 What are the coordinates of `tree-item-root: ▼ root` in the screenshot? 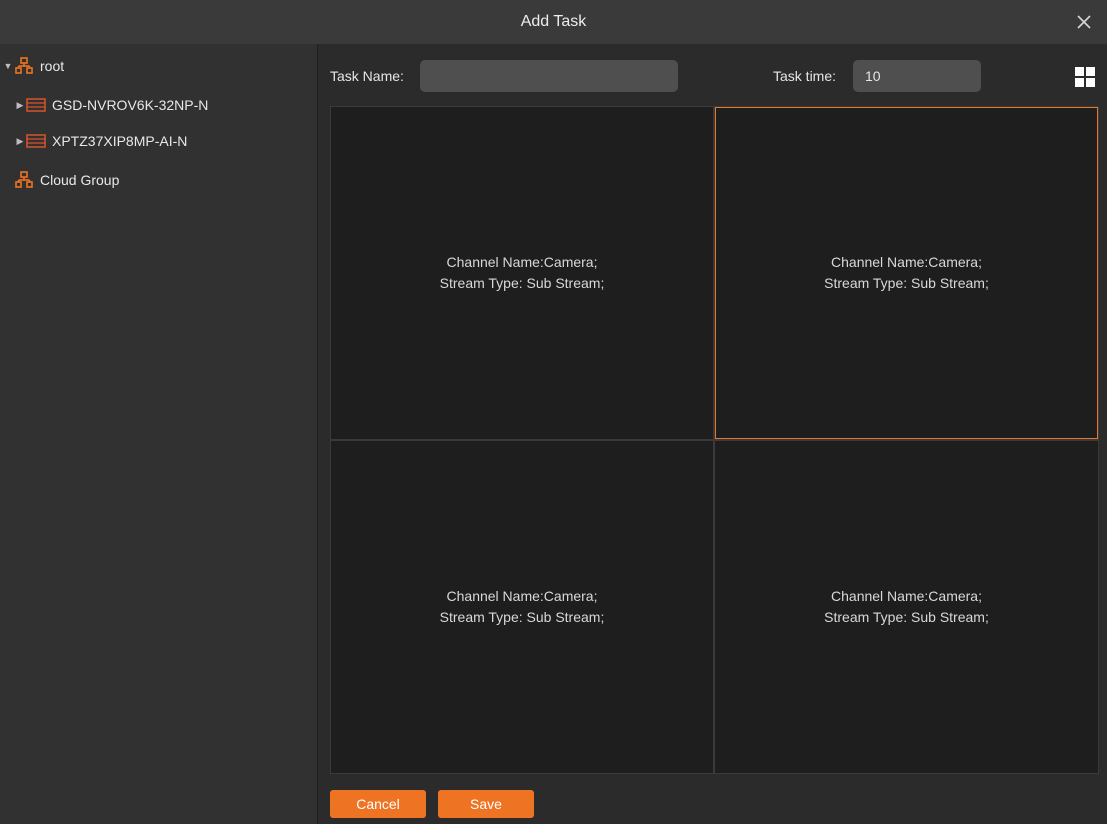 It's located at (33, 66).